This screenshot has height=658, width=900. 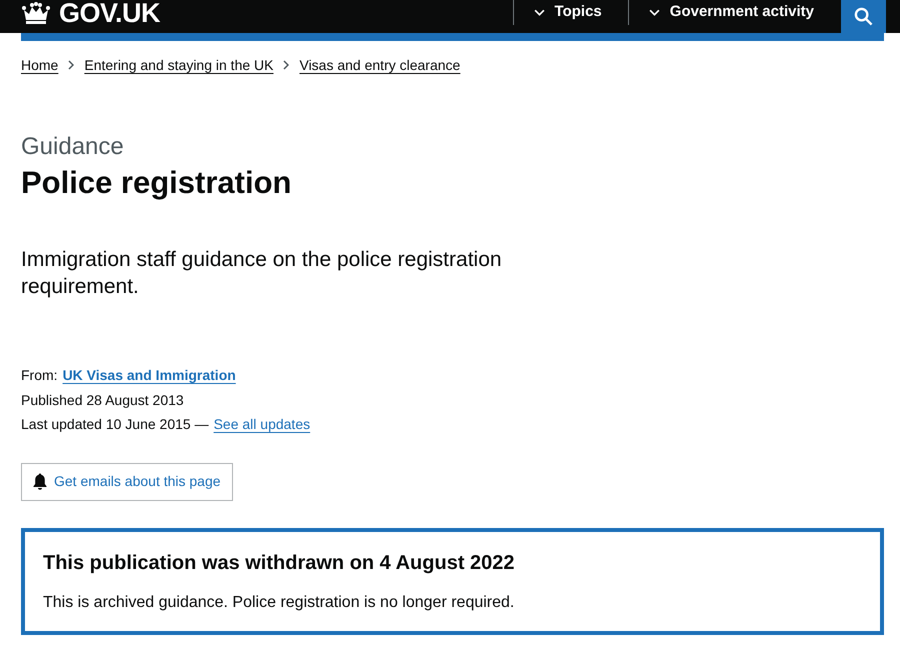 I want to click on notice-body: This is archived guidance. Police registration is no longer required., so click(x=279, y=602).